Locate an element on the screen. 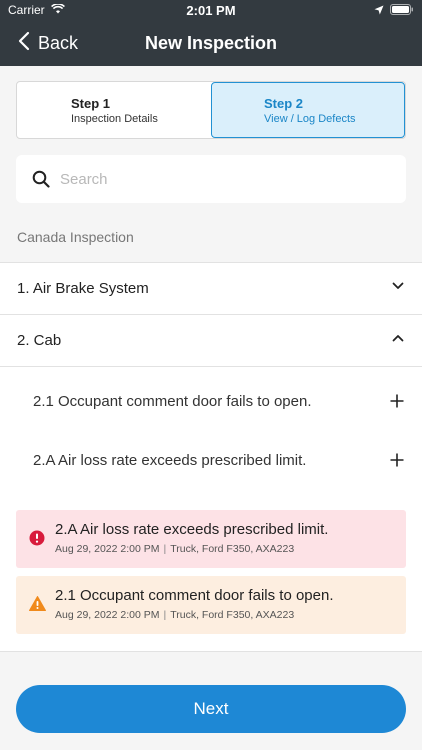 Image resolution: width=422 pixels, height=750 pixels. defect-row-occupant-door: 2.1 Occupant comment door fails to open. is located at coordinates (211, 401).